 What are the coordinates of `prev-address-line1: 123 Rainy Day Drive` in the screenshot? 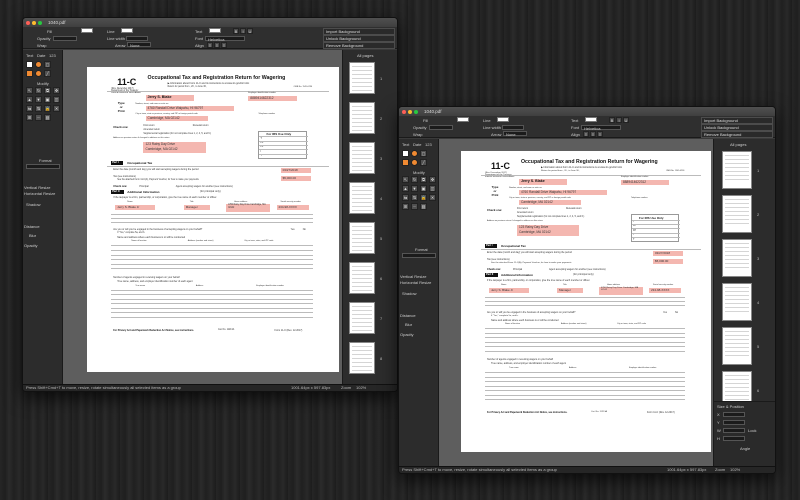 It's located at (161, 144).